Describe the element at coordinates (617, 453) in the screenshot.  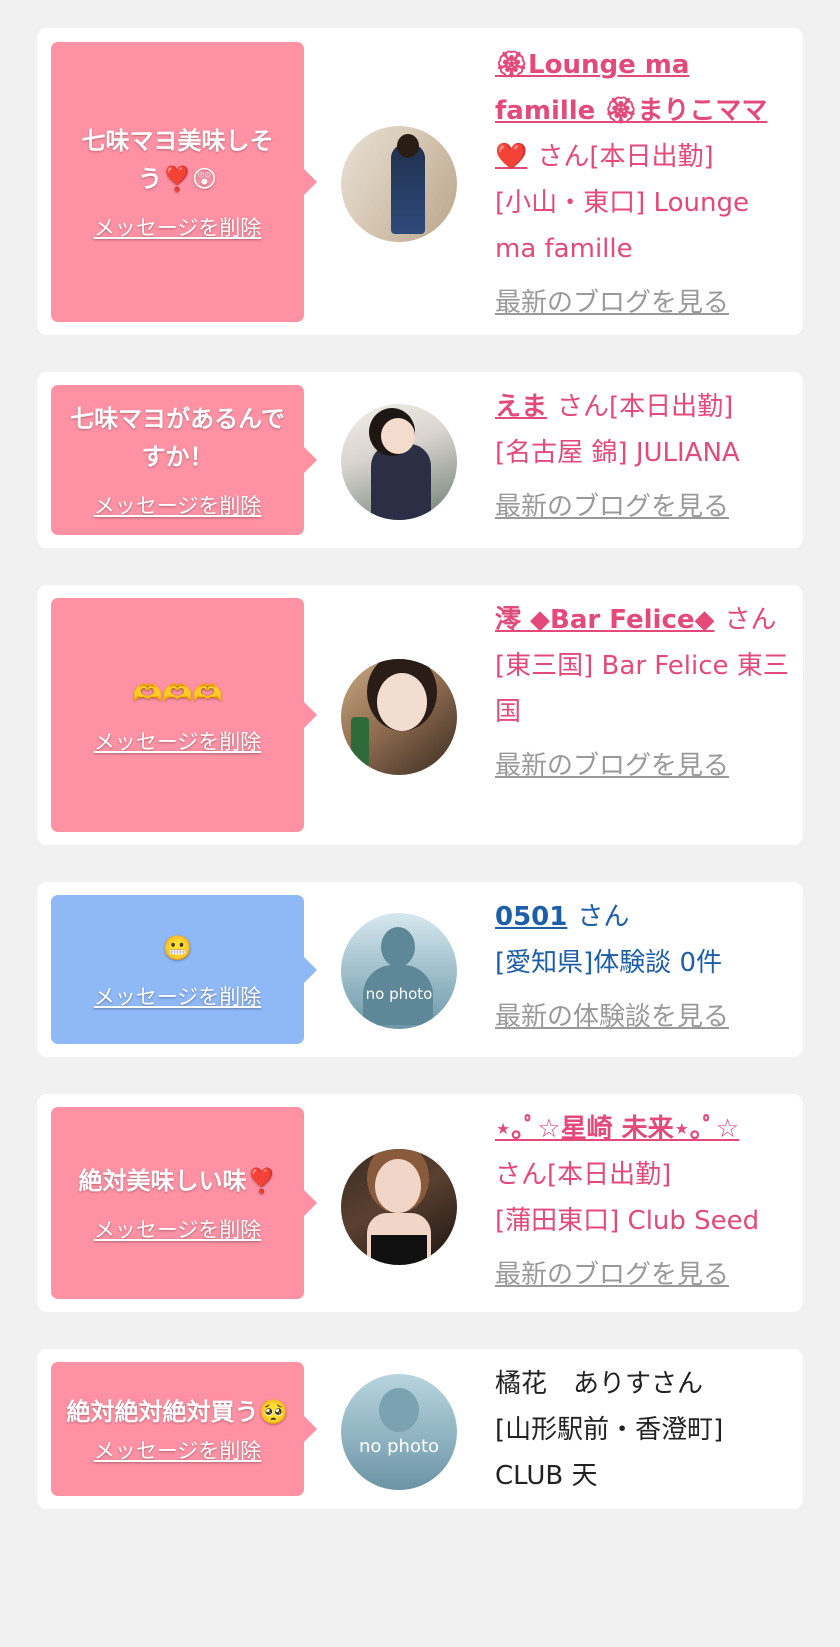
I see `cast-location: [名古屋 錦] JULIANA` at that location.